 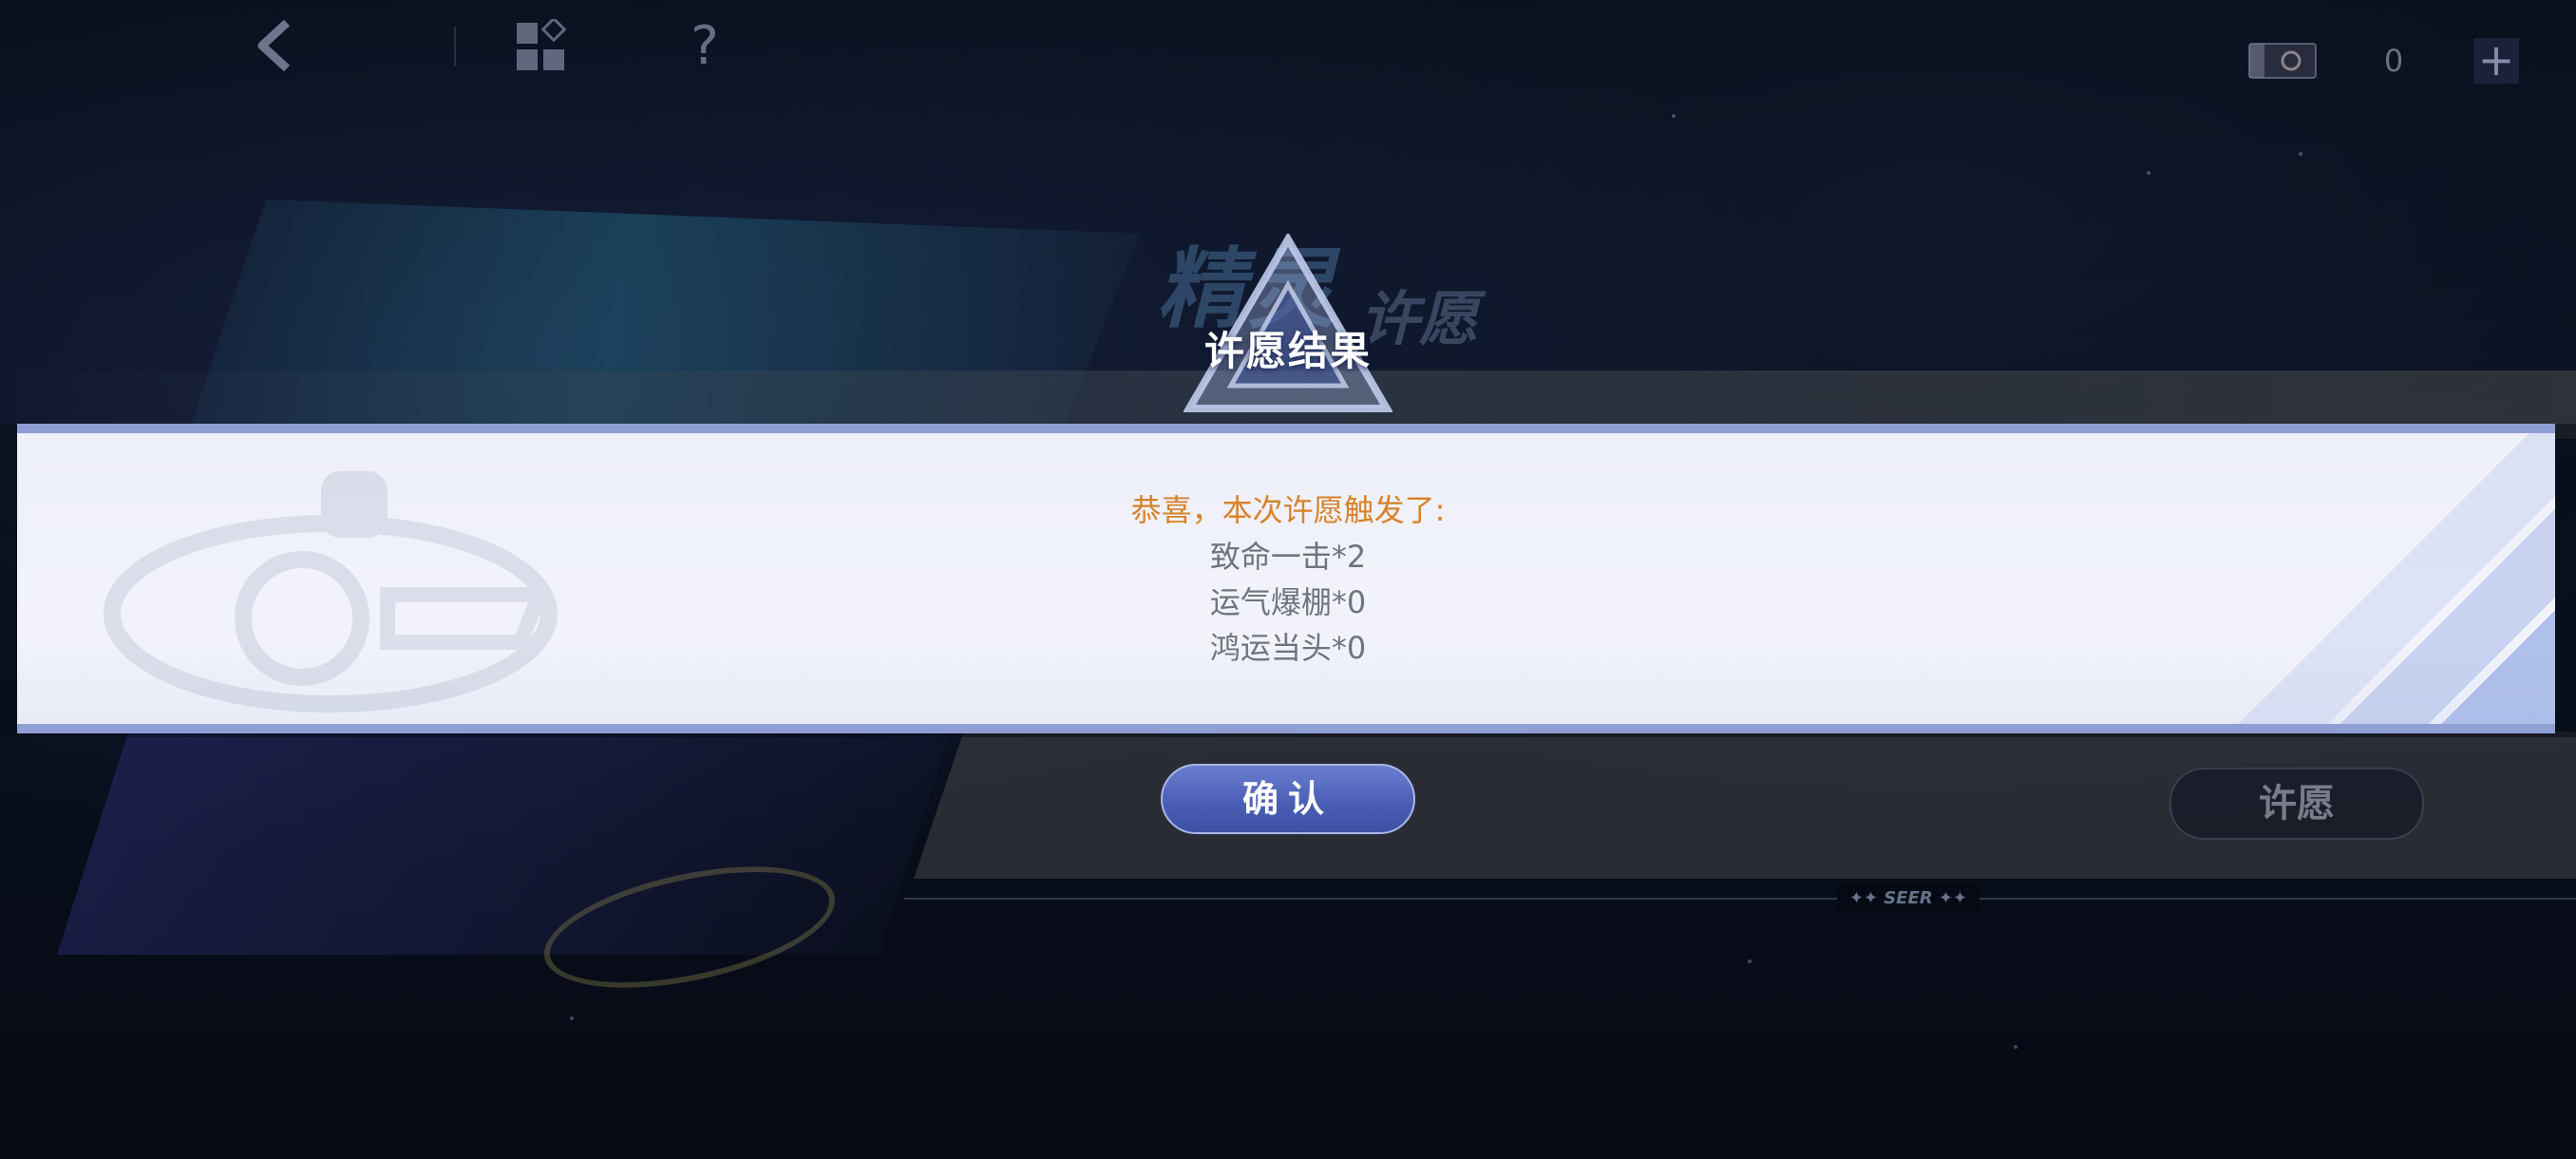 I want to click on seer-mark: ✦✦ SEER ✦✦, so click(x=1908, y=899).